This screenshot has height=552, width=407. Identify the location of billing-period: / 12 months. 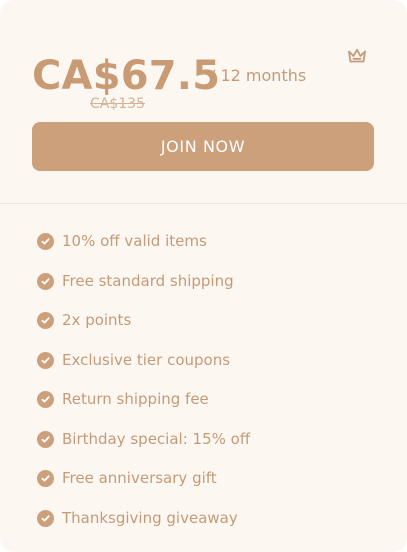
(258, 75).